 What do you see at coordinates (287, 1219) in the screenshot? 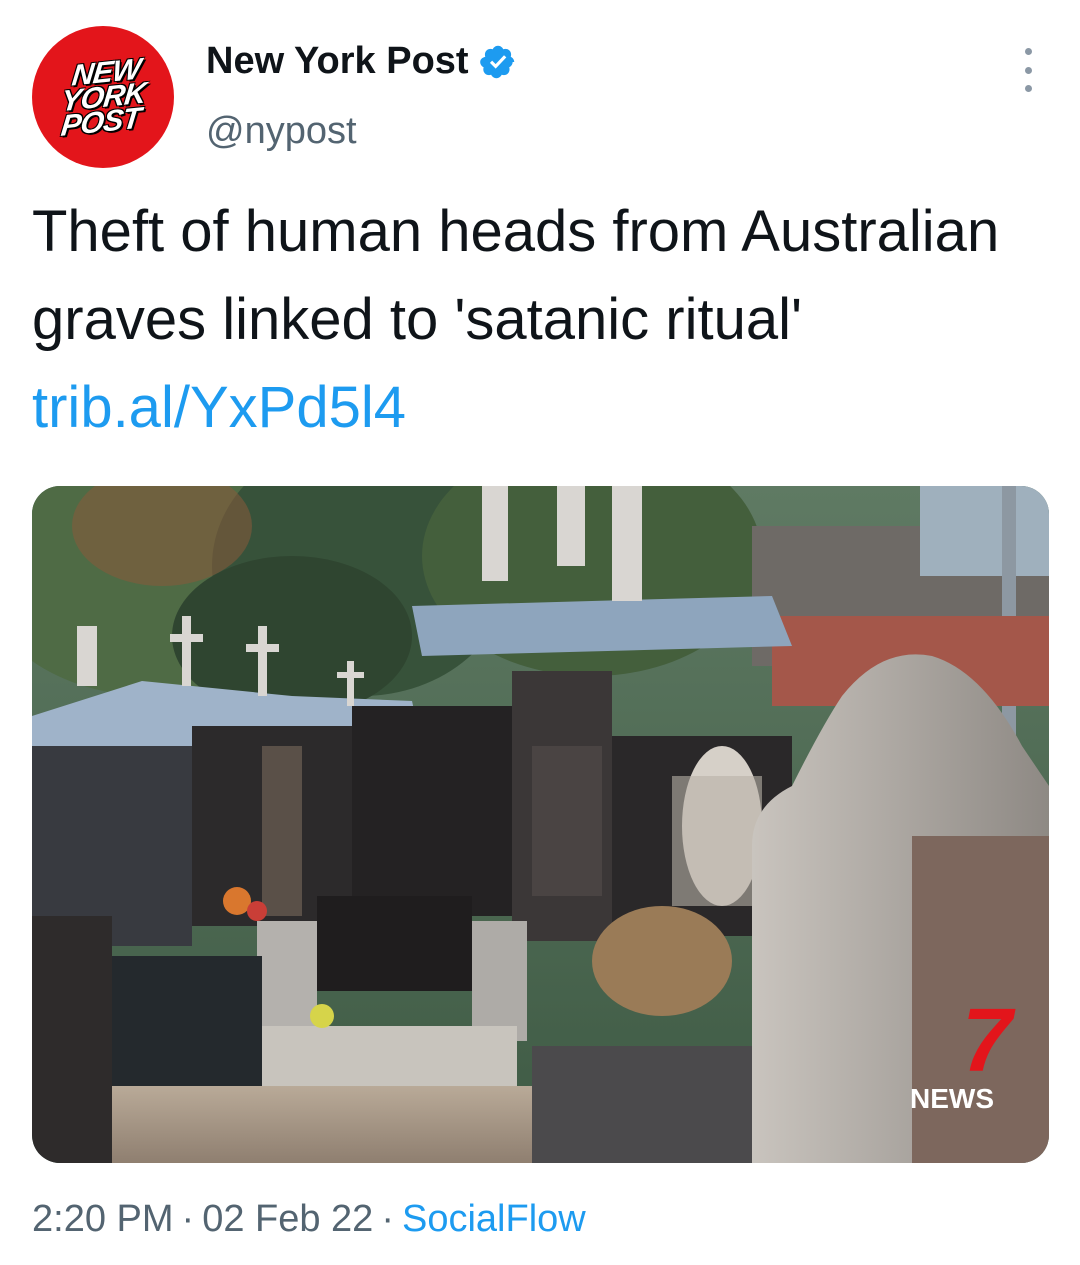
I see `tweet-date: 02 Feb 22` at bounding box center [287, 1219].